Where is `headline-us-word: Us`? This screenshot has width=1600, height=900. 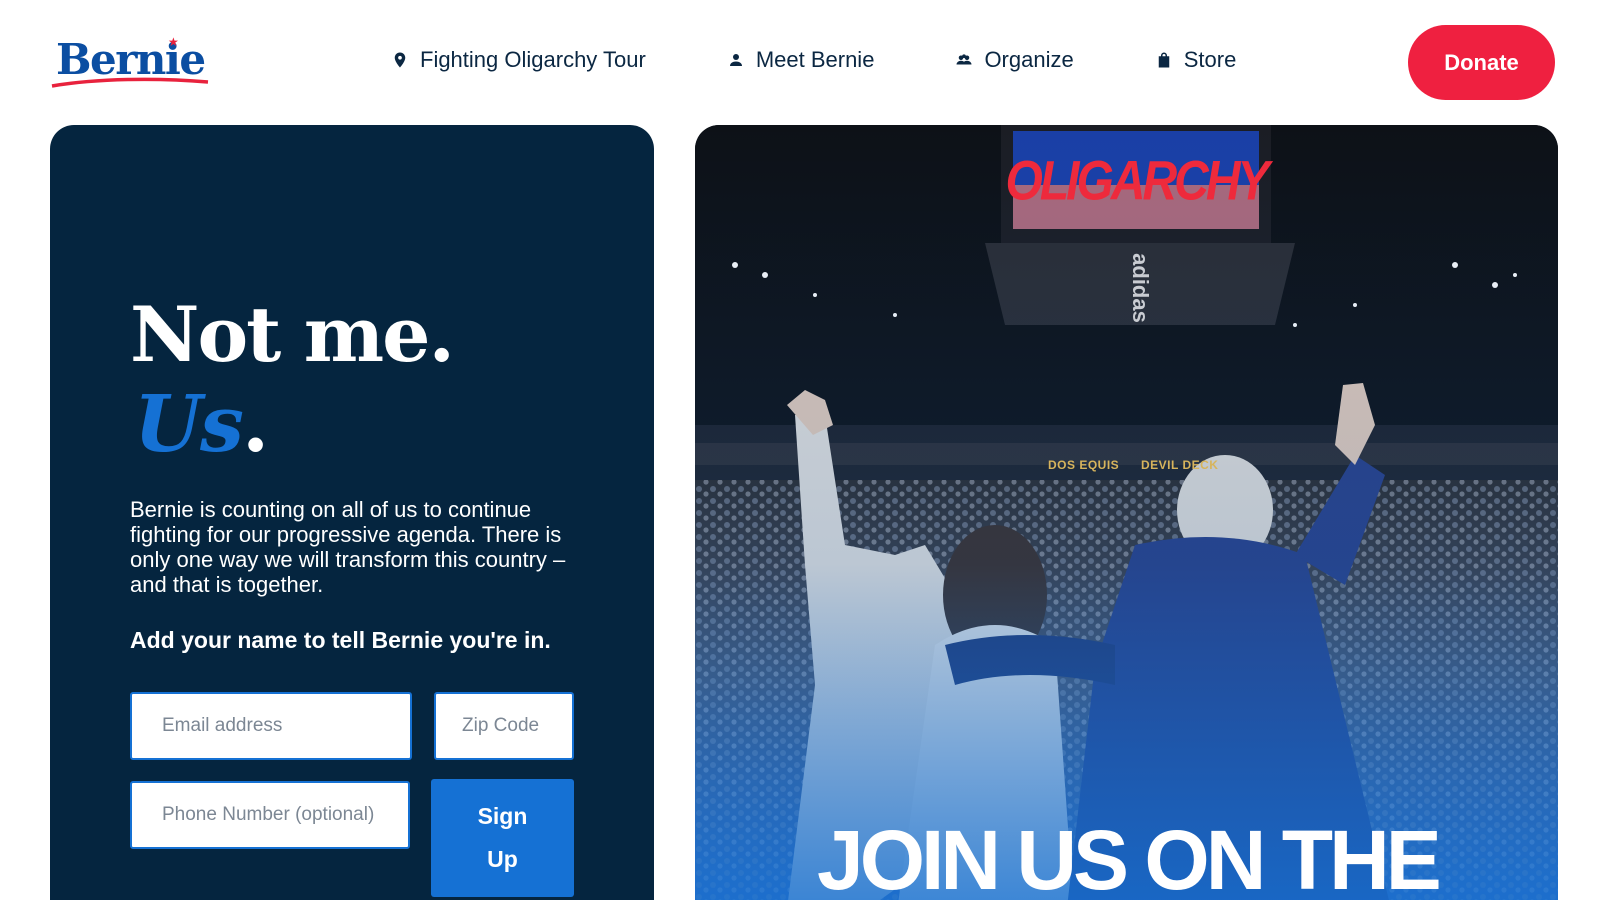 headline-us-word: Us is located at coordinates (189, 424).